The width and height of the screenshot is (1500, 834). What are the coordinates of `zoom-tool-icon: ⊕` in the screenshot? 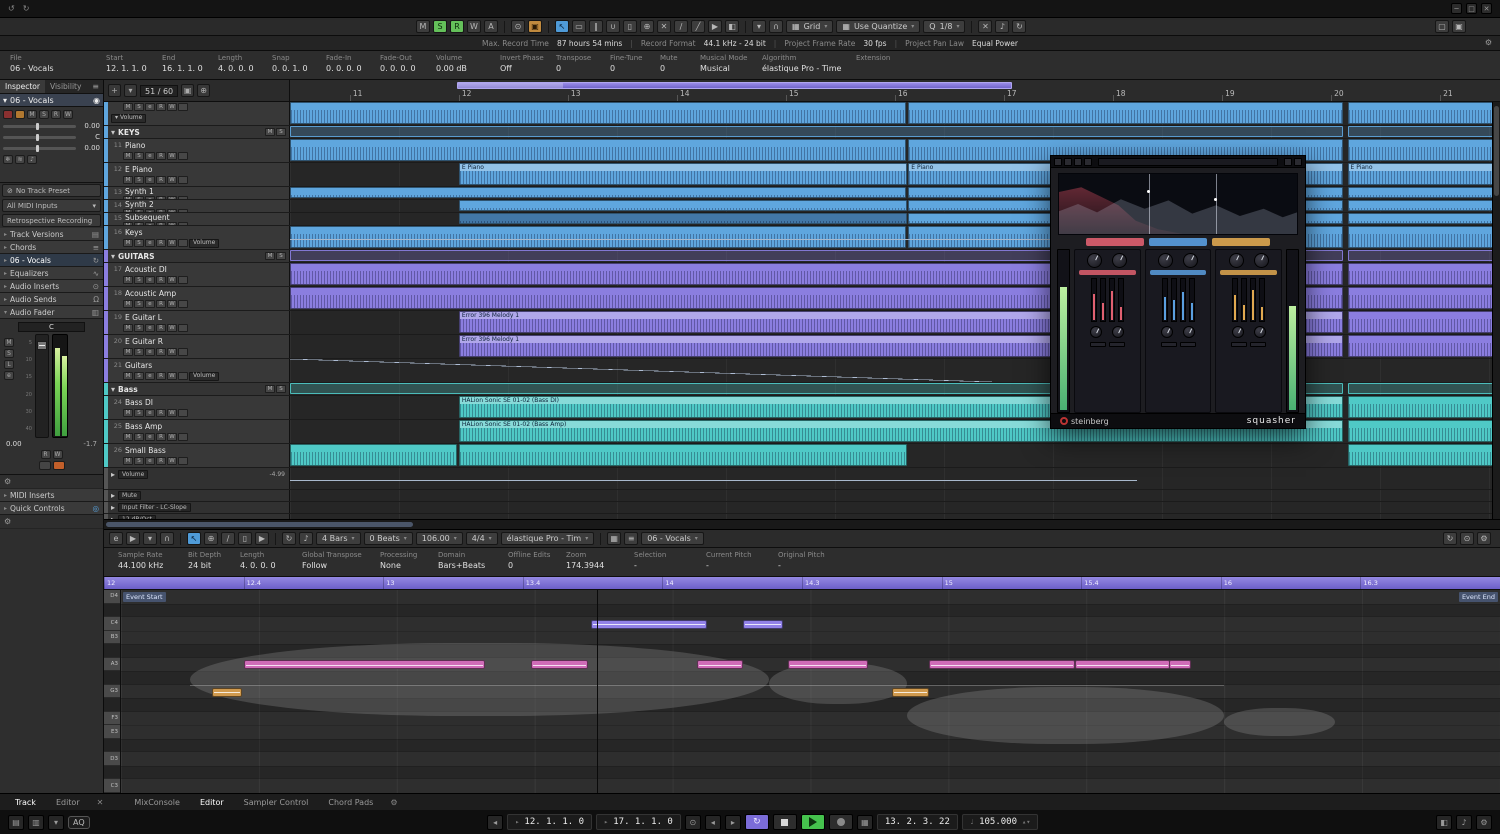 It's located at (647, 26).